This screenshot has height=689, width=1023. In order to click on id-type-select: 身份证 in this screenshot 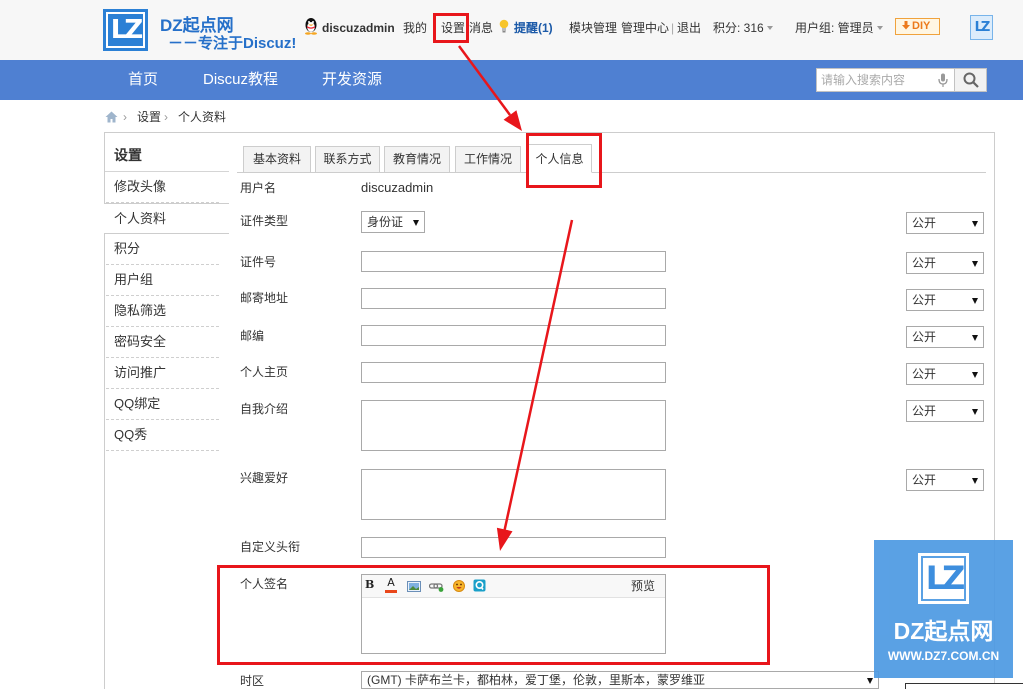, I will do `click(393, 222)`.